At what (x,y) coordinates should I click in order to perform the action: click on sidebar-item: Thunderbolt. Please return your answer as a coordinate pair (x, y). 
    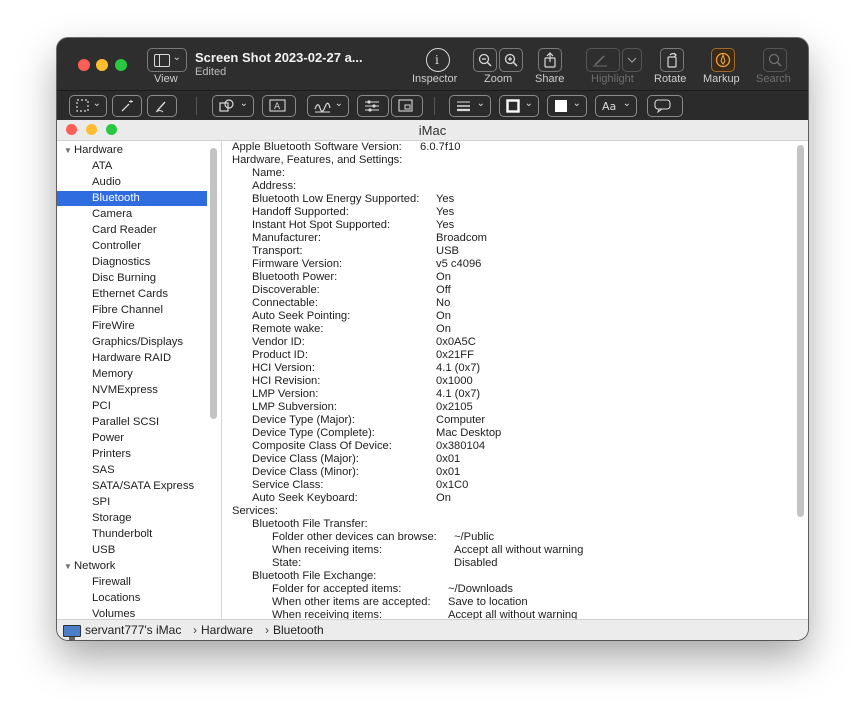
    Looking at the image, I should click on (132, 534).